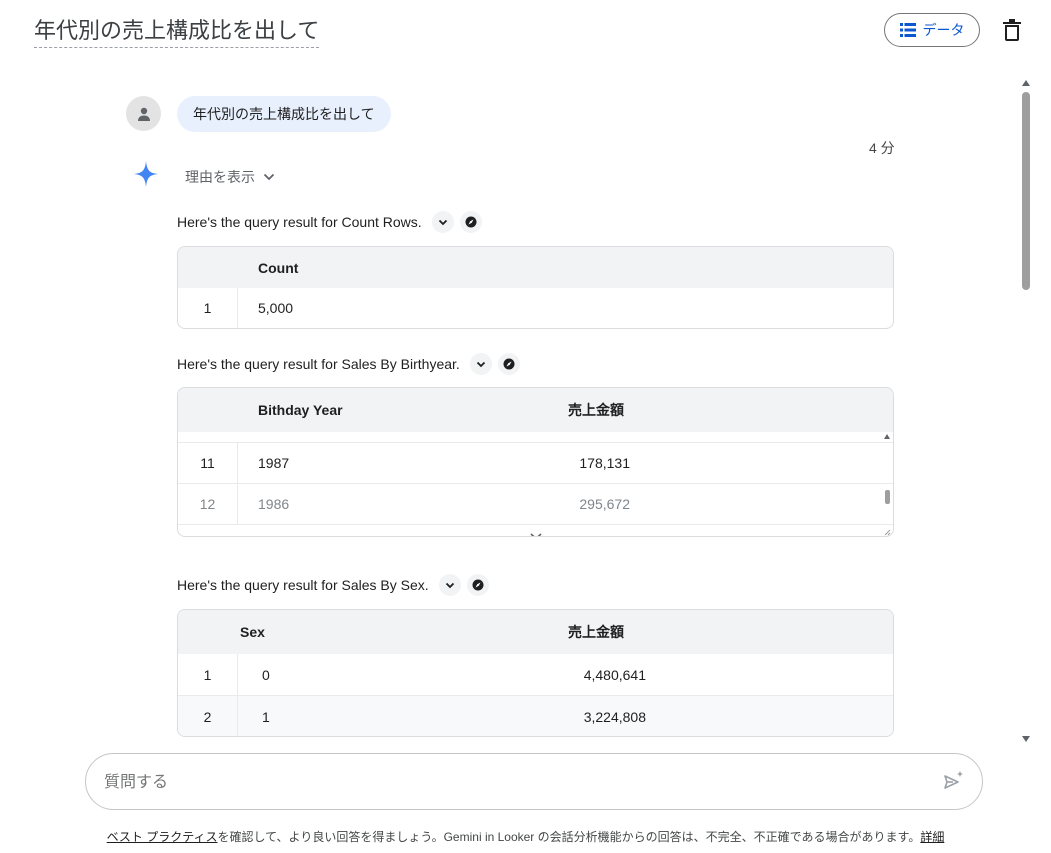 This screenshot has height=853, width=1051. I want to click on best-practices-link: ベスト プラクティス, so click(162, 837).